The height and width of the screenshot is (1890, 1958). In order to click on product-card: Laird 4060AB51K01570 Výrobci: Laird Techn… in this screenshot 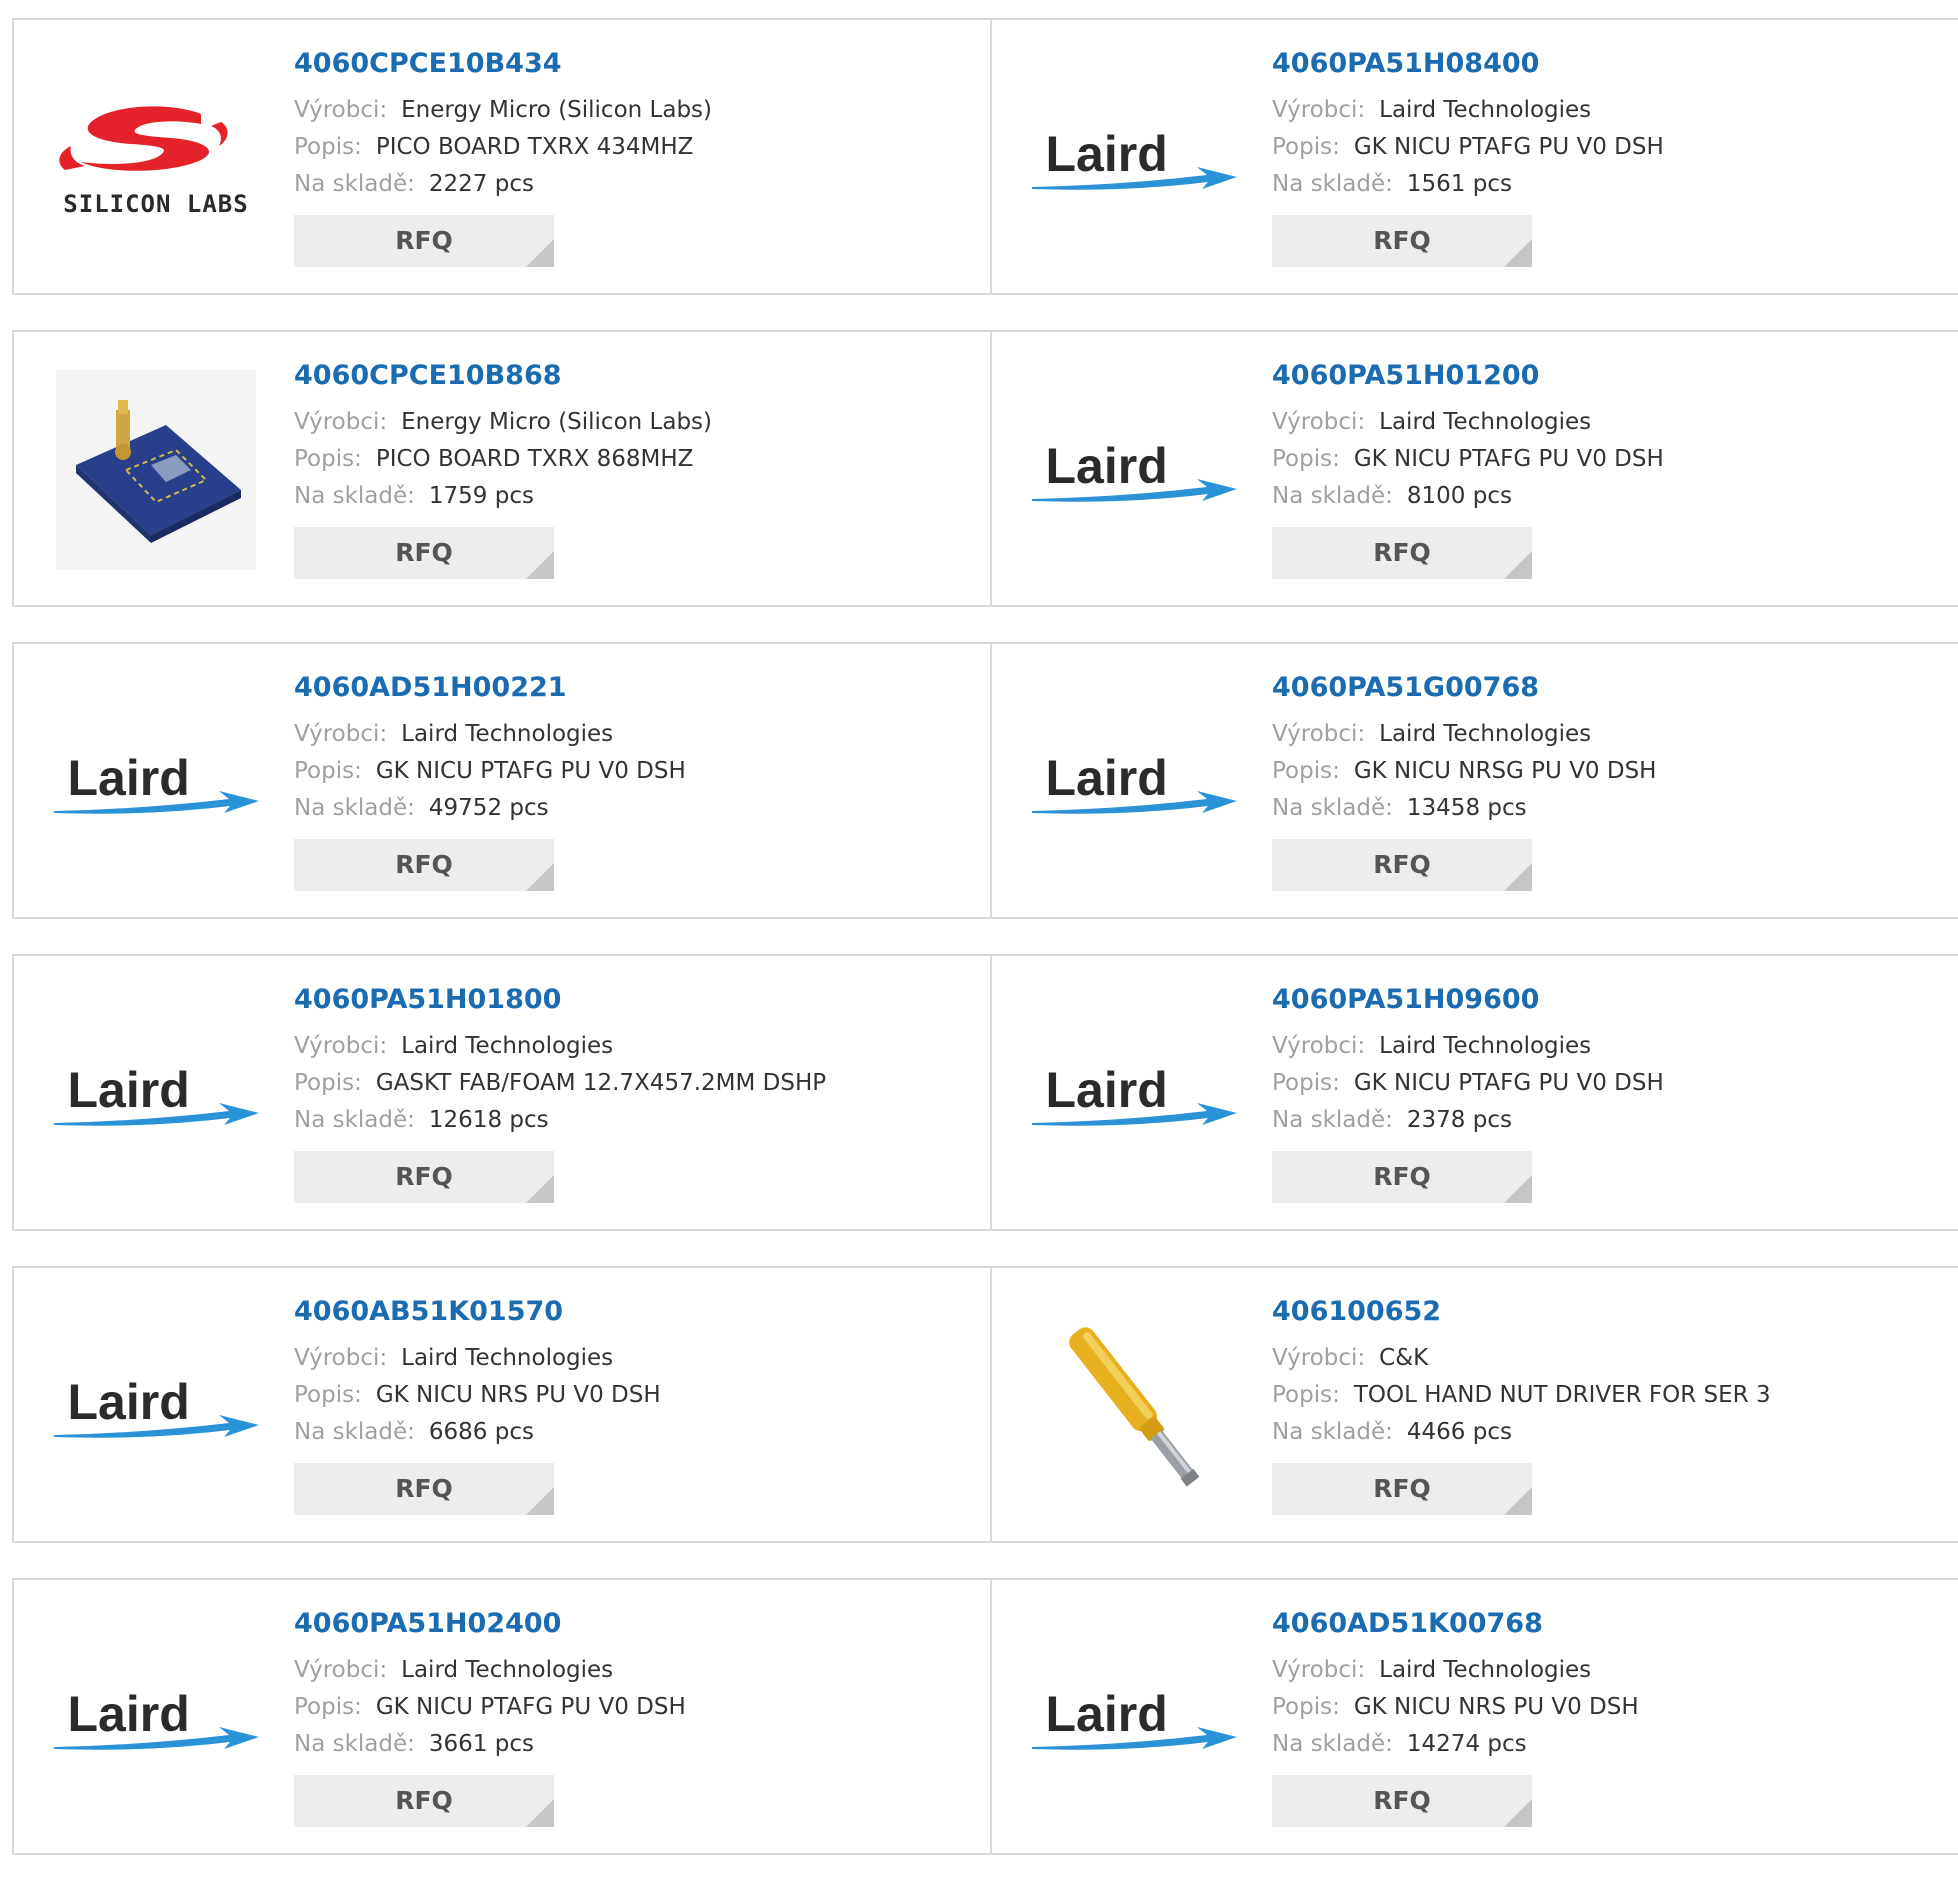, I will do `click(501, 1404)`.